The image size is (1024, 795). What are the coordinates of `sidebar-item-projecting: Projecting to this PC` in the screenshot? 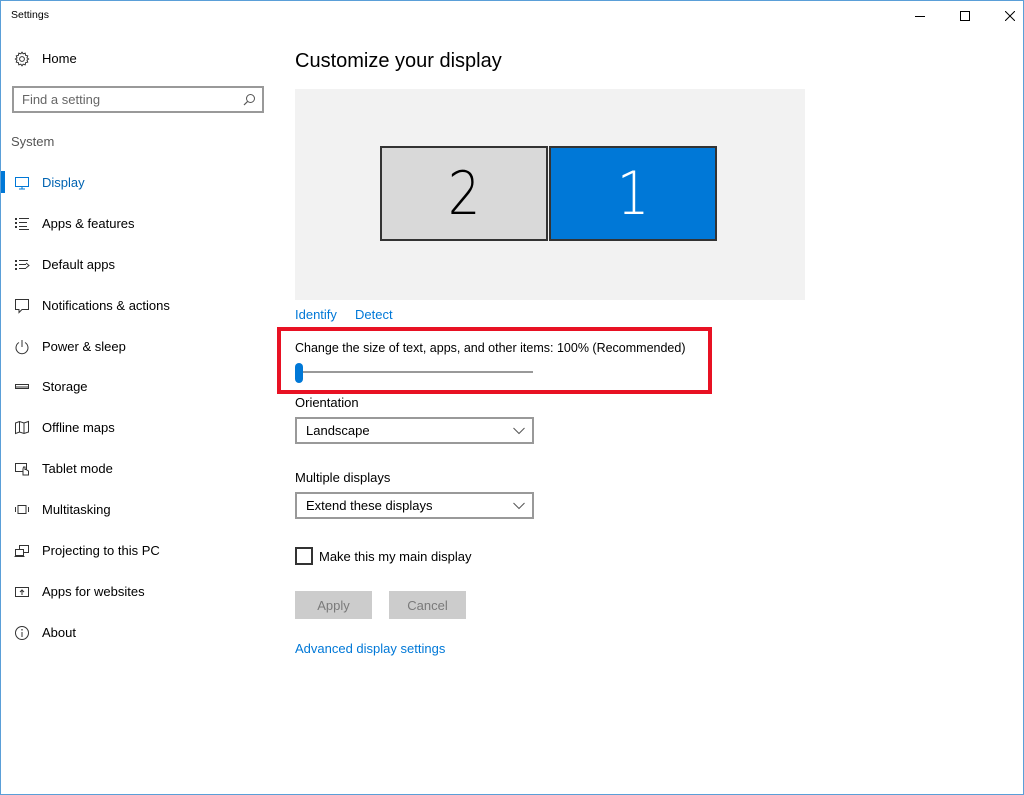 It's located at (141, 555).